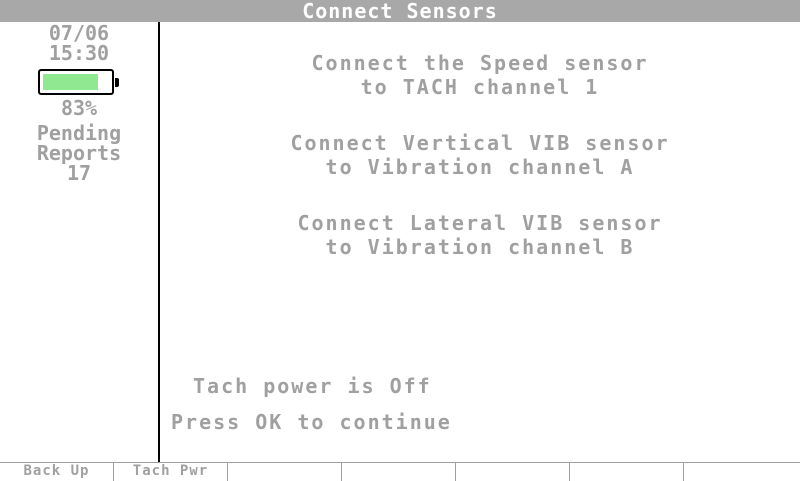 The image size is (800, 481). I want to click on softkey-bar: Back Up Tach Pwr, so click(400, 471).